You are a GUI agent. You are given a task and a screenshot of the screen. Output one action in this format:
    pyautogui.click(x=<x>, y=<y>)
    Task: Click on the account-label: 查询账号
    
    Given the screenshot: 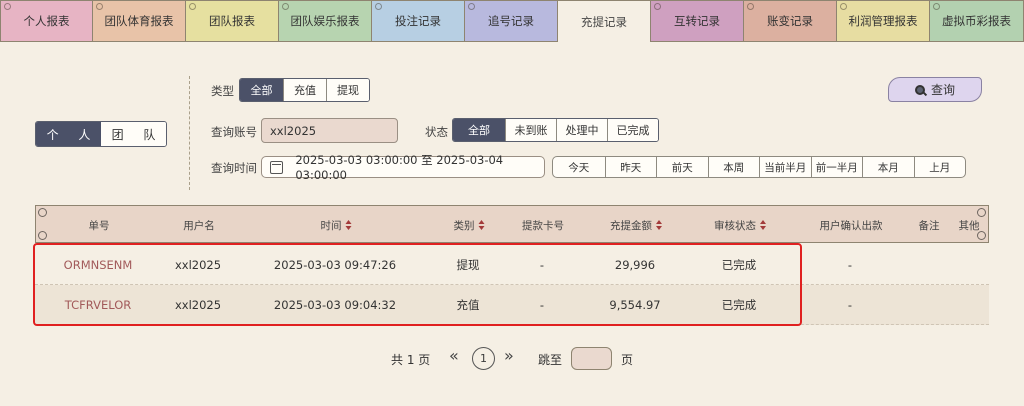 What is the action you would take?
    pyautogui.click(x=234, y=132)
    